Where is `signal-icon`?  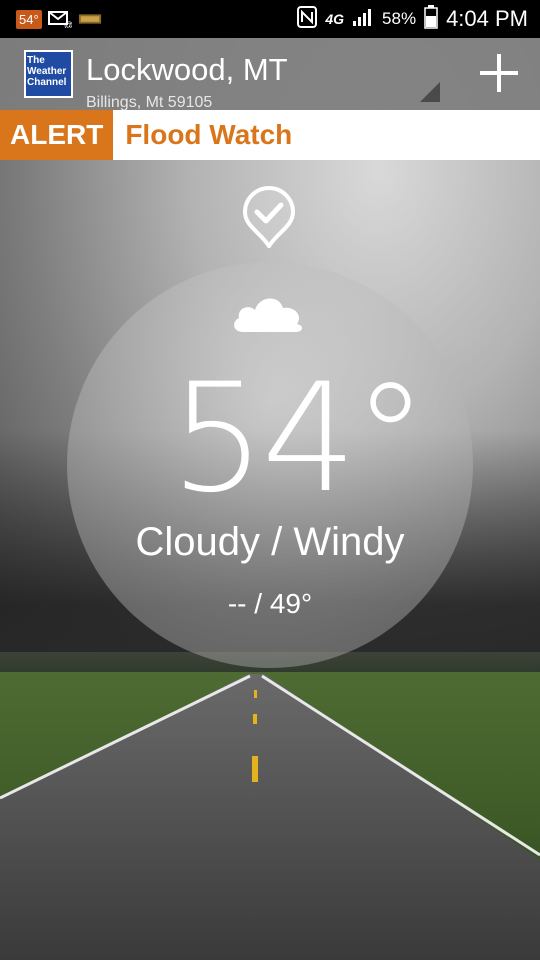 signal-icon is located at coordinates (363, 19).